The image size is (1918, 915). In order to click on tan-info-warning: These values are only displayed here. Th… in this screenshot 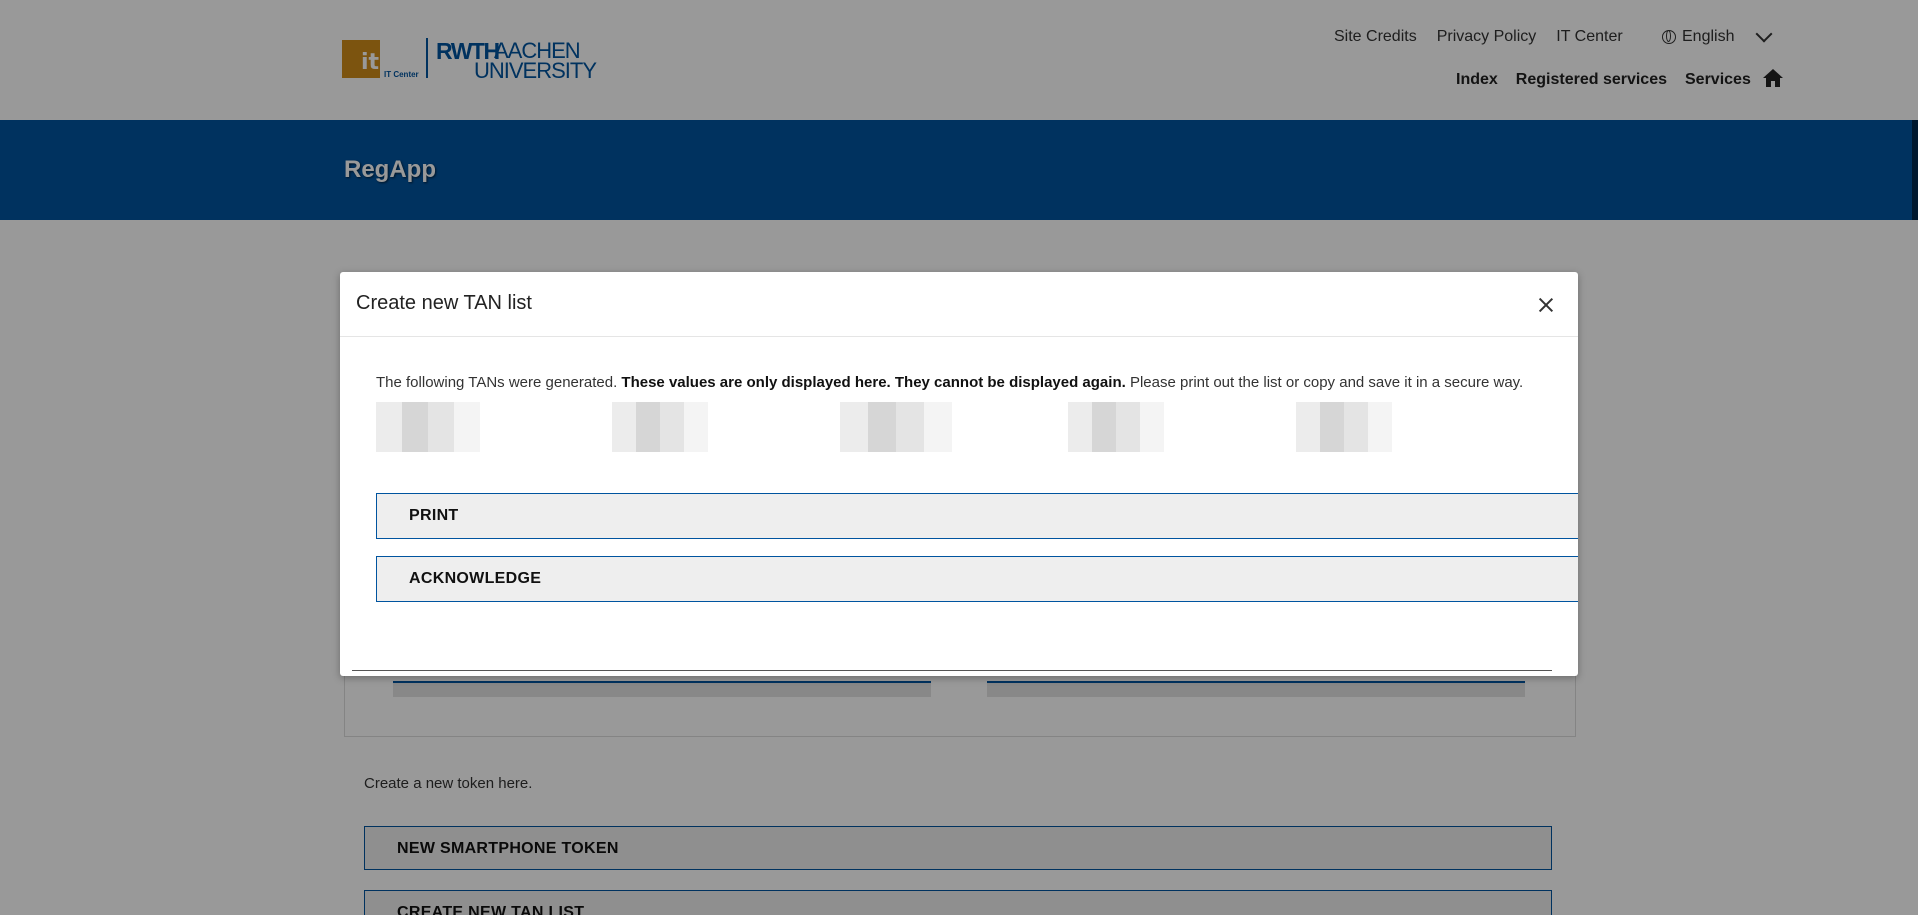, I will do `click(873, 382)`.